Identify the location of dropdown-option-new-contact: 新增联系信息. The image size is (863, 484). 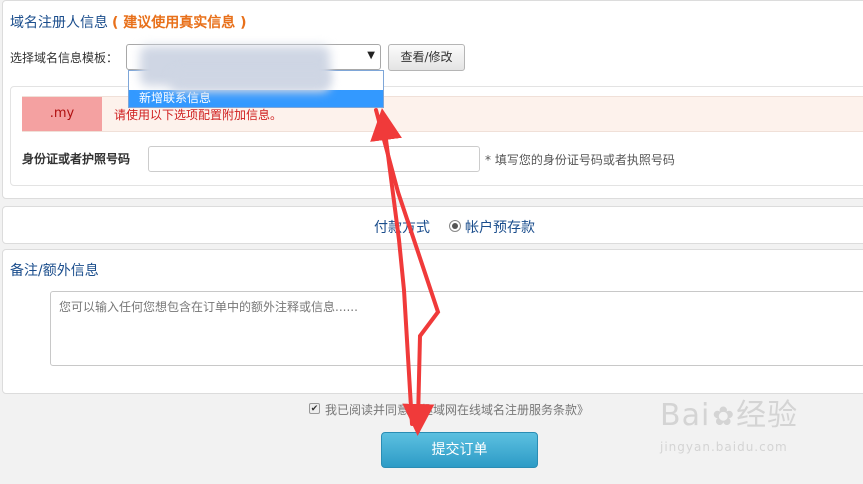
(256, 98).